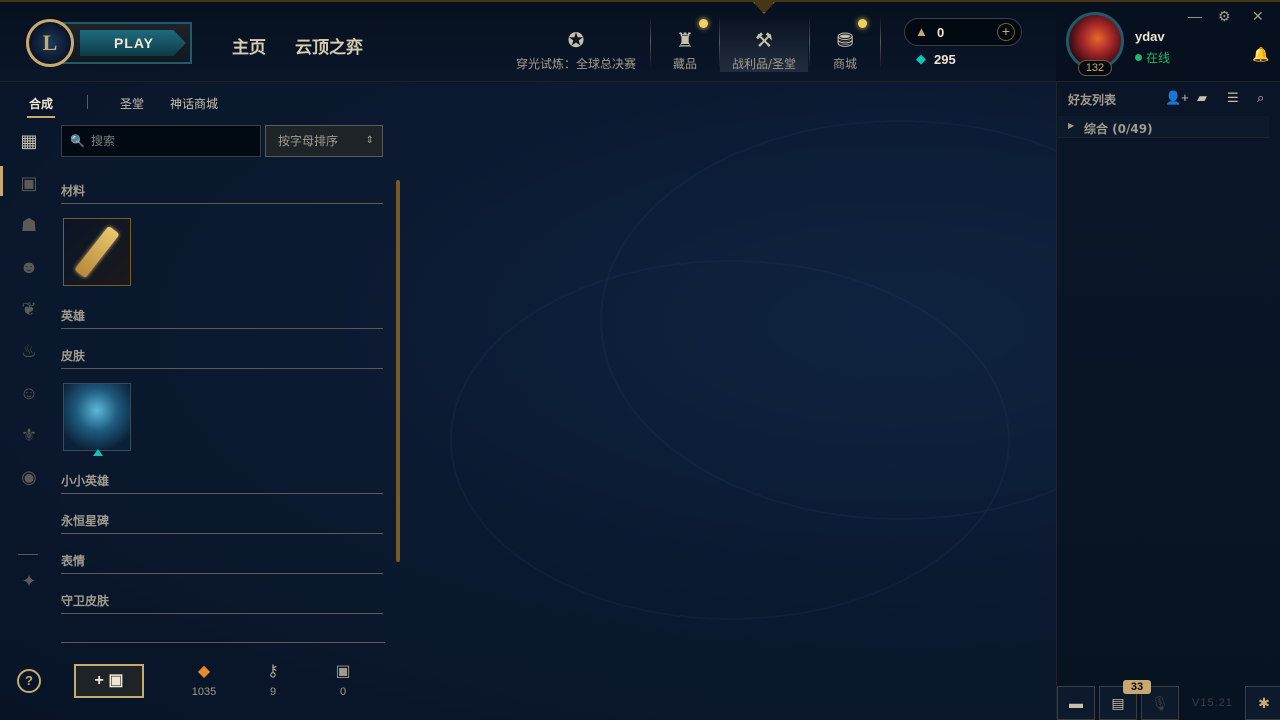  I want to click on loot-hammer-icon: ⚒, so click(764, 41).